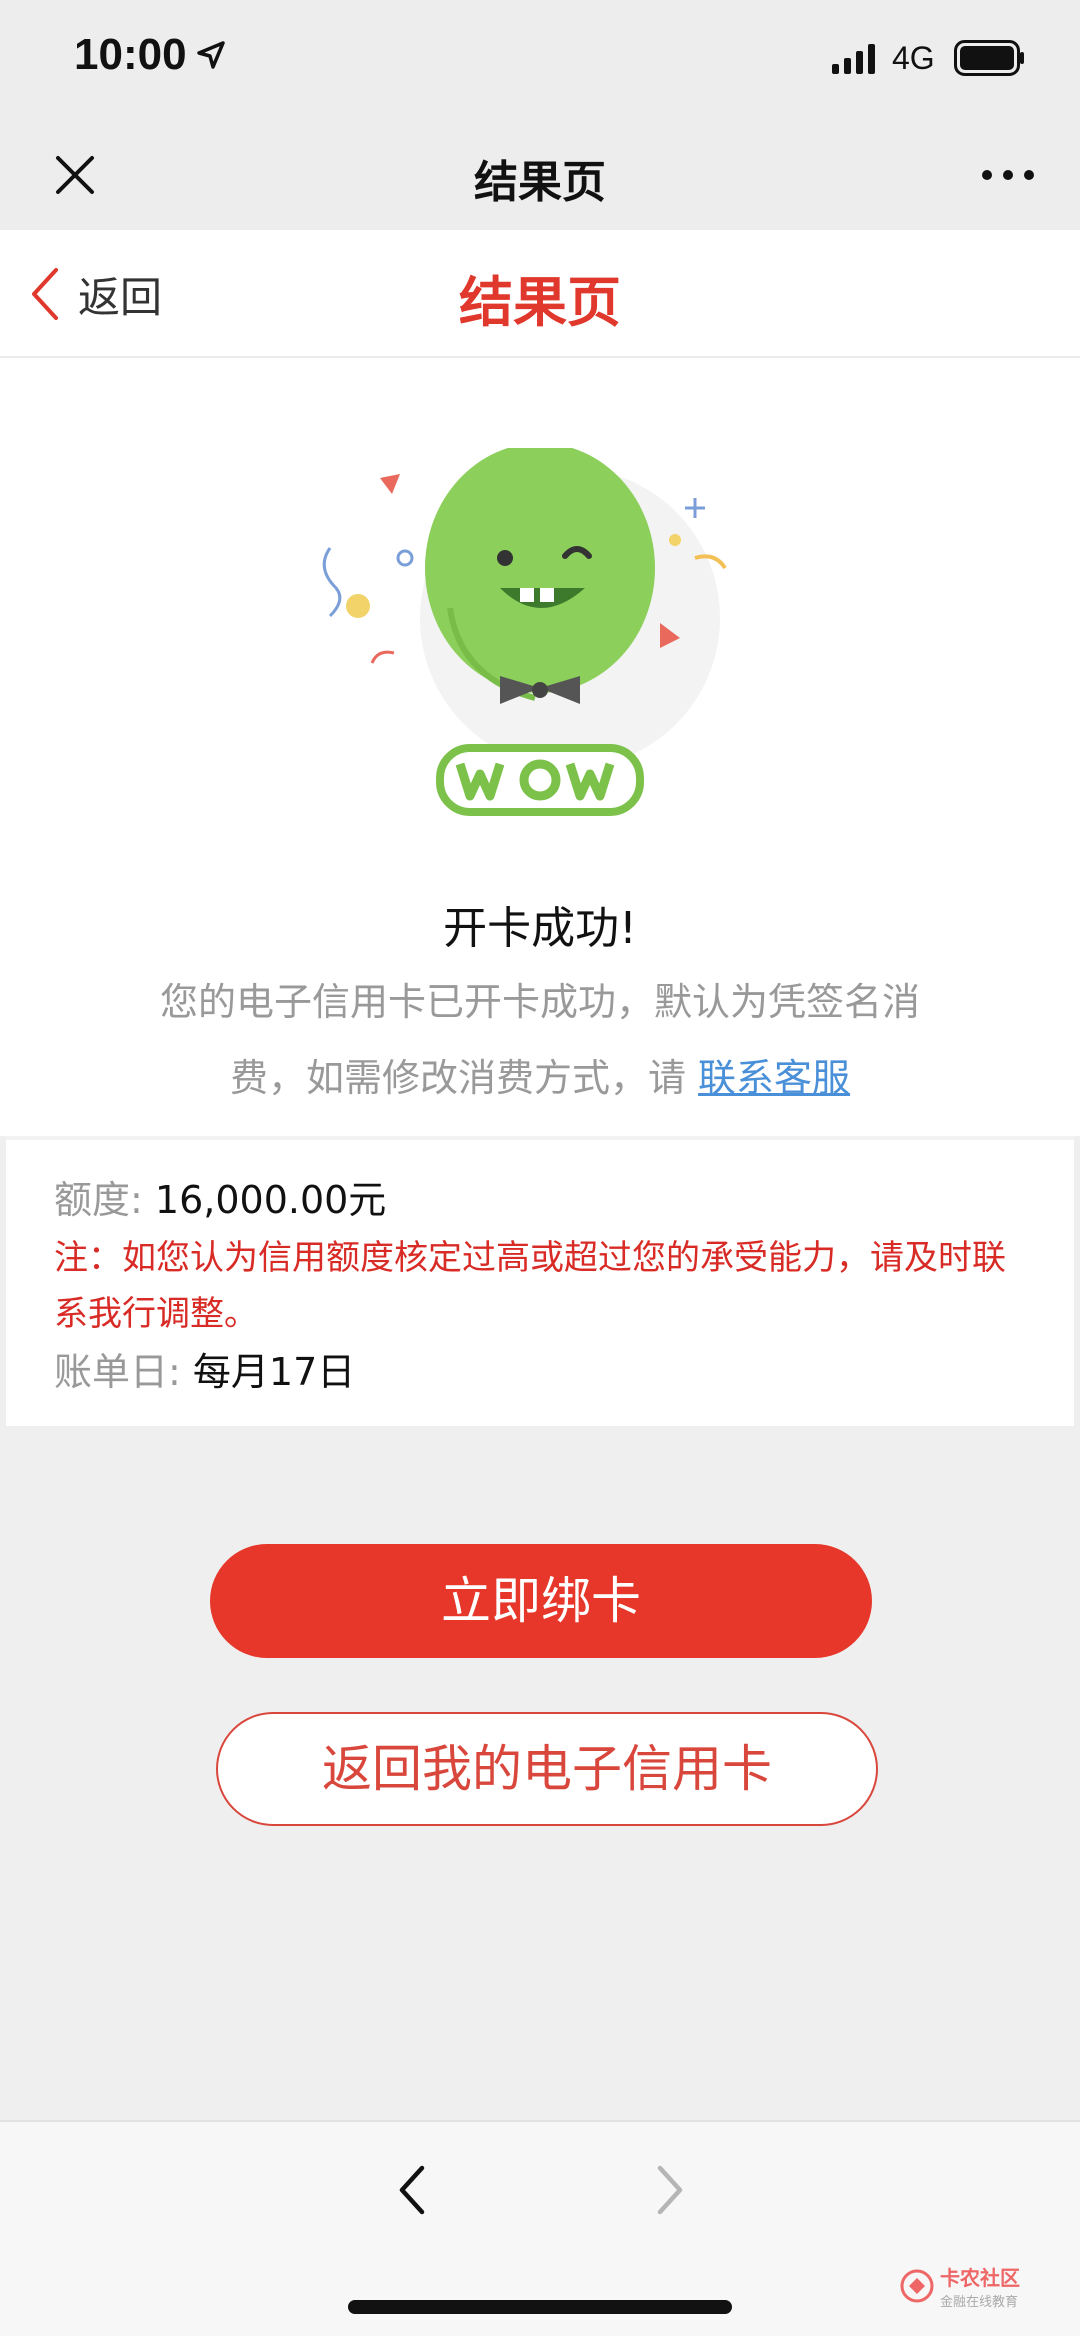 This screenshot has width=1080, height=2336. I want to click on wechat-nav-title: 结果页, so click(540, 182).